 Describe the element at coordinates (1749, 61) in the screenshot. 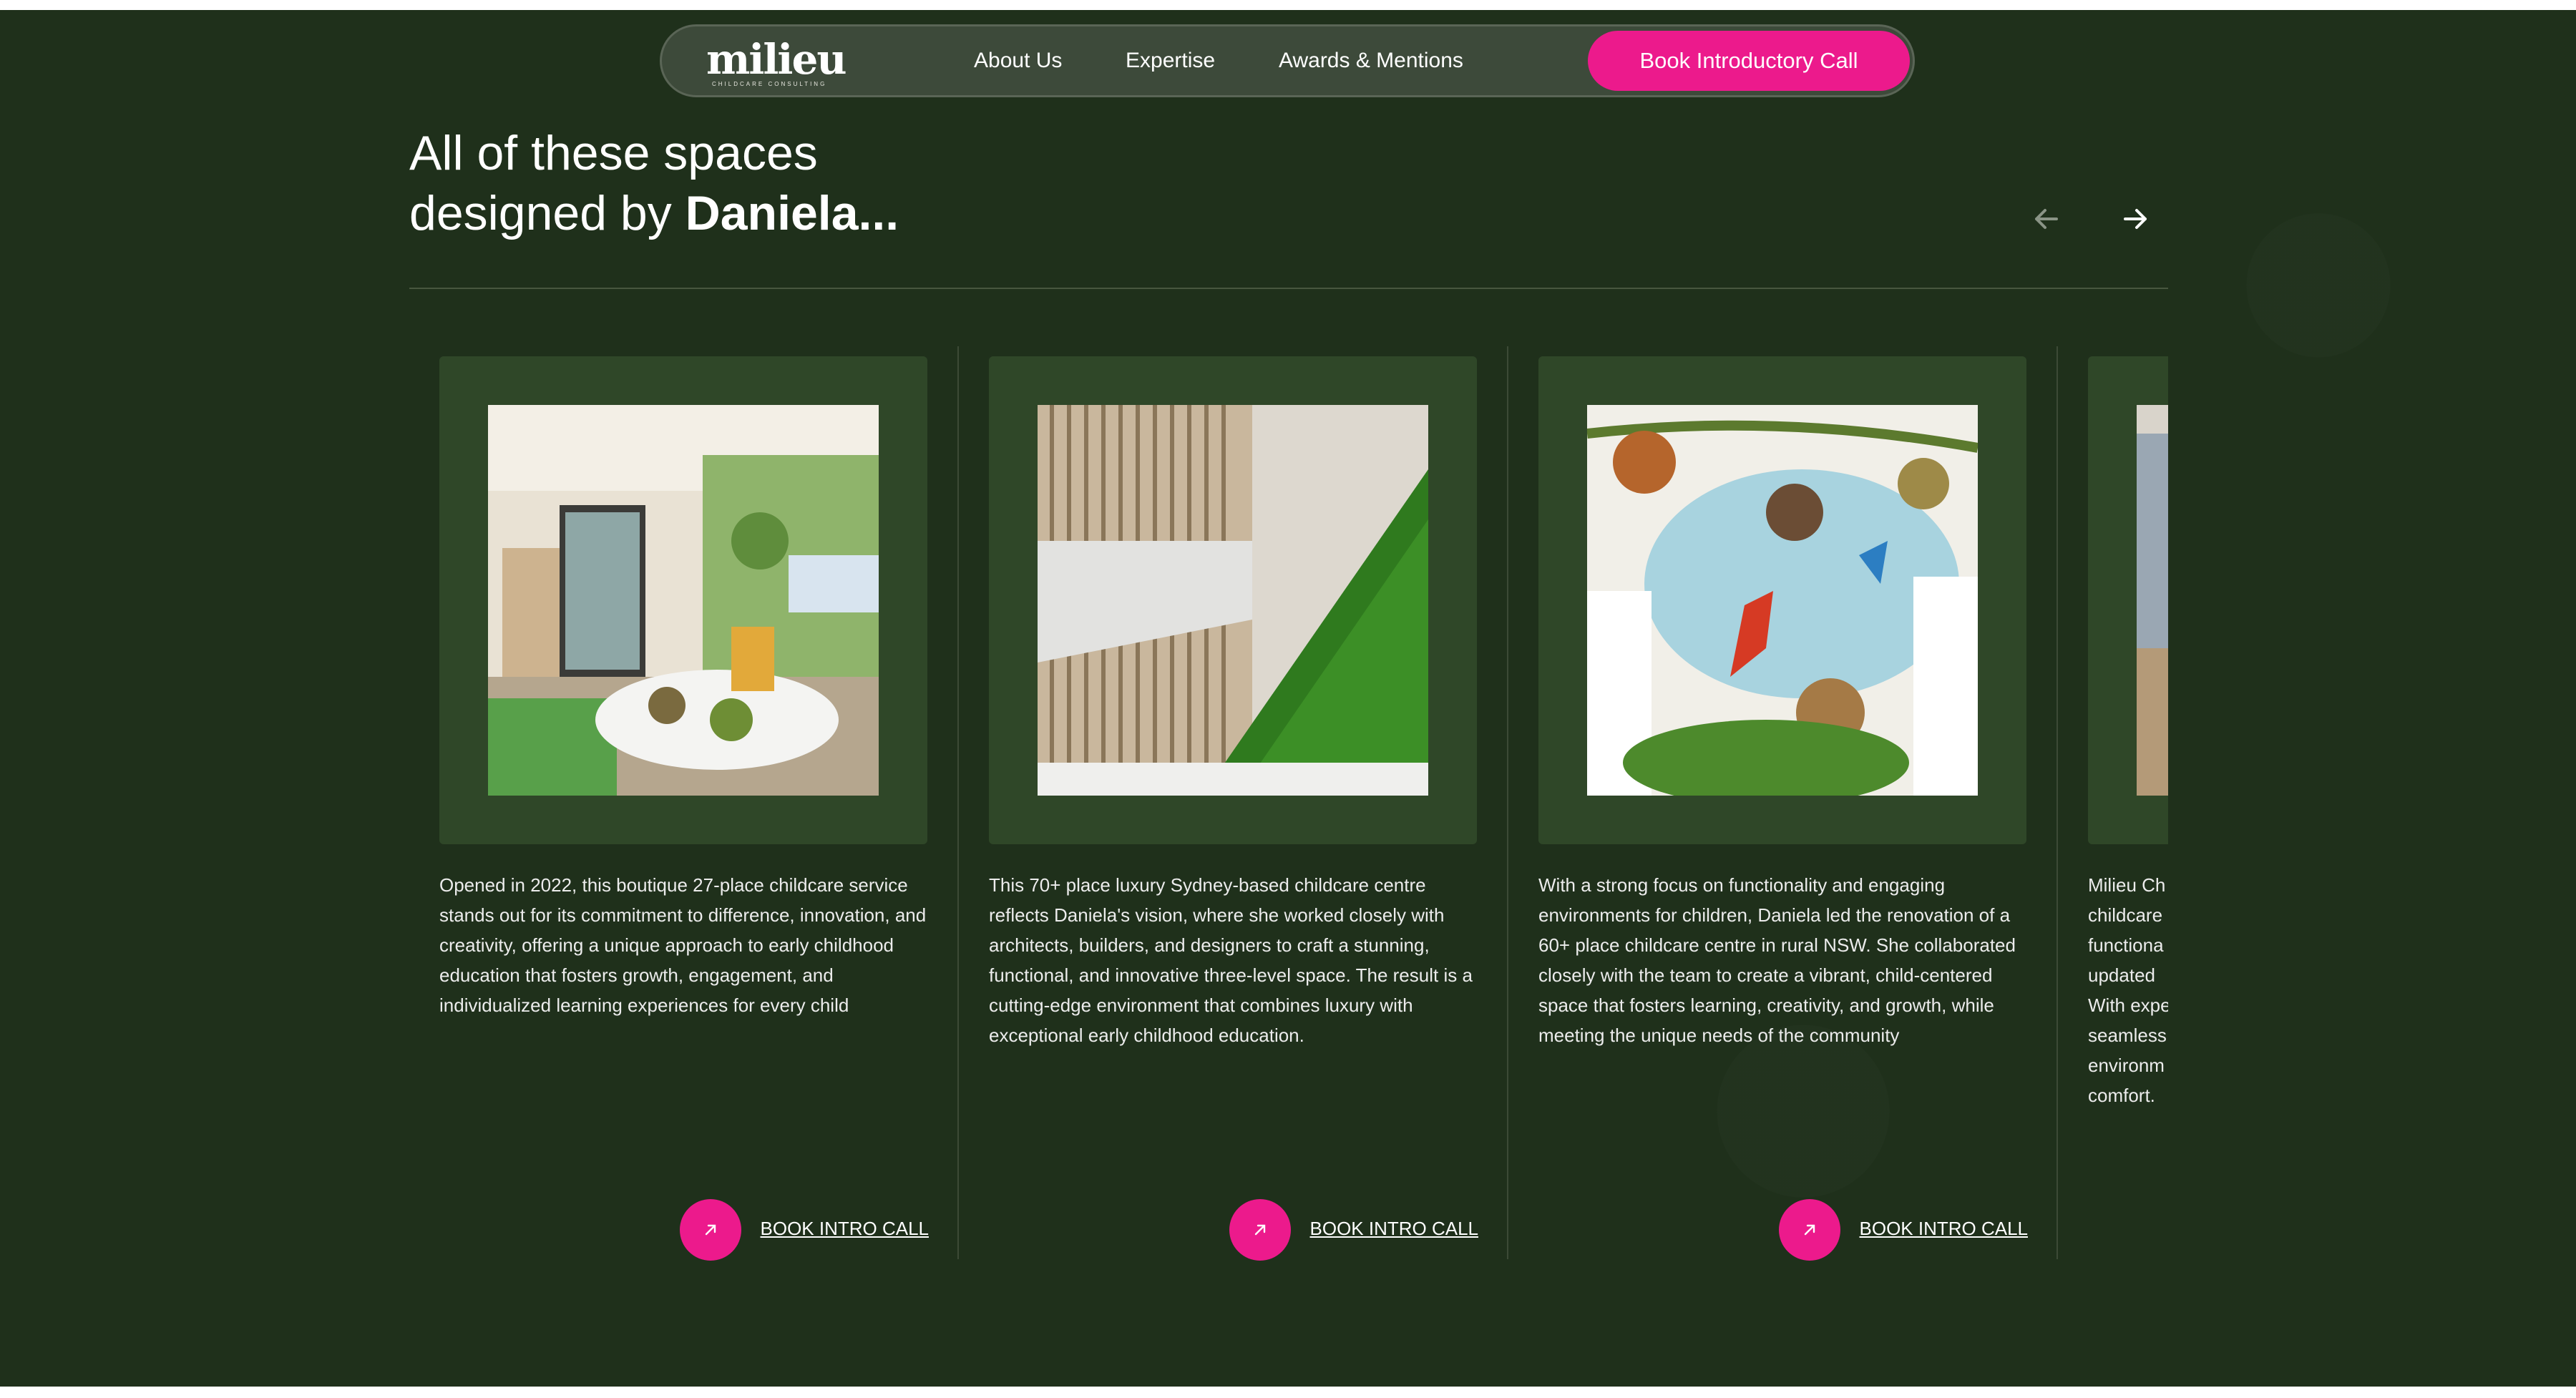

I see `book-introductory-call-button: Book Introductory Call` at that location.